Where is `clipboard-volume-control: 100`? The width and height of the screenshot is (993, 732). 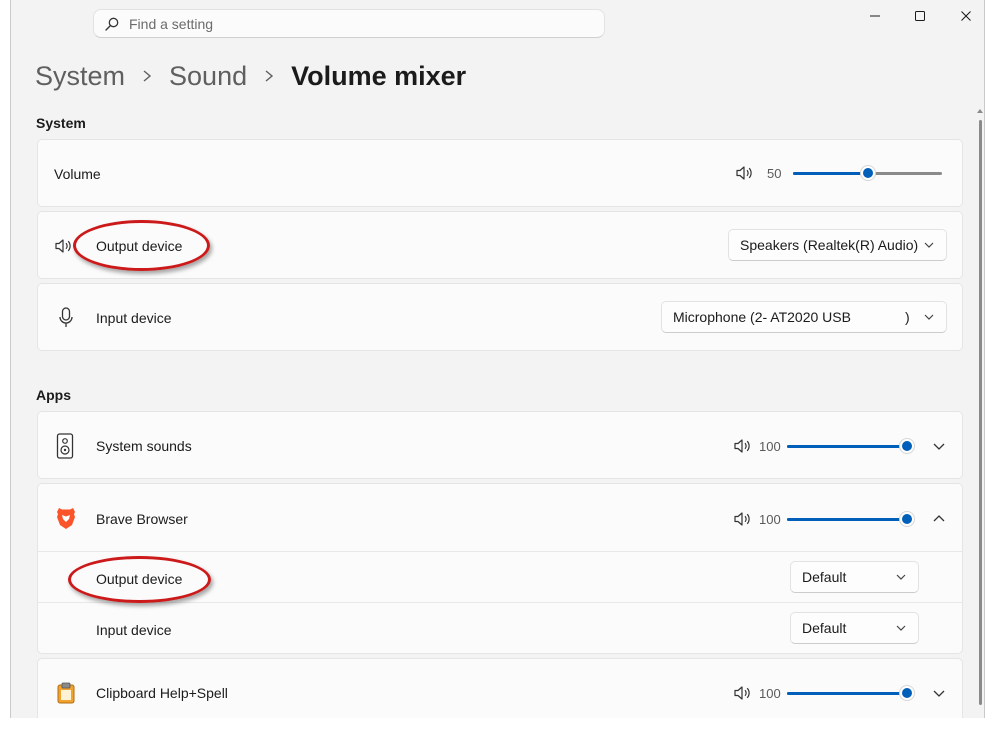
clipboard-volume-control: 100 is located at coordinates (824, 693).